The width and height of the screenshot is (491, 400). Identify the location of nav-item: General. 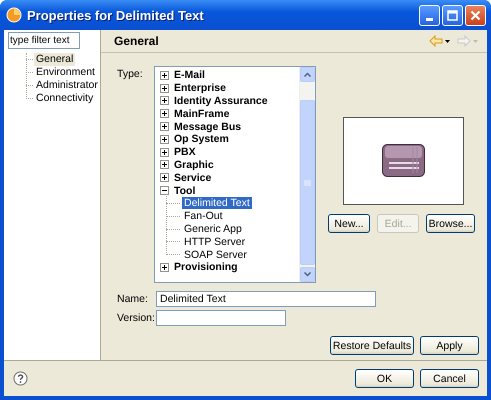
(55, 59).